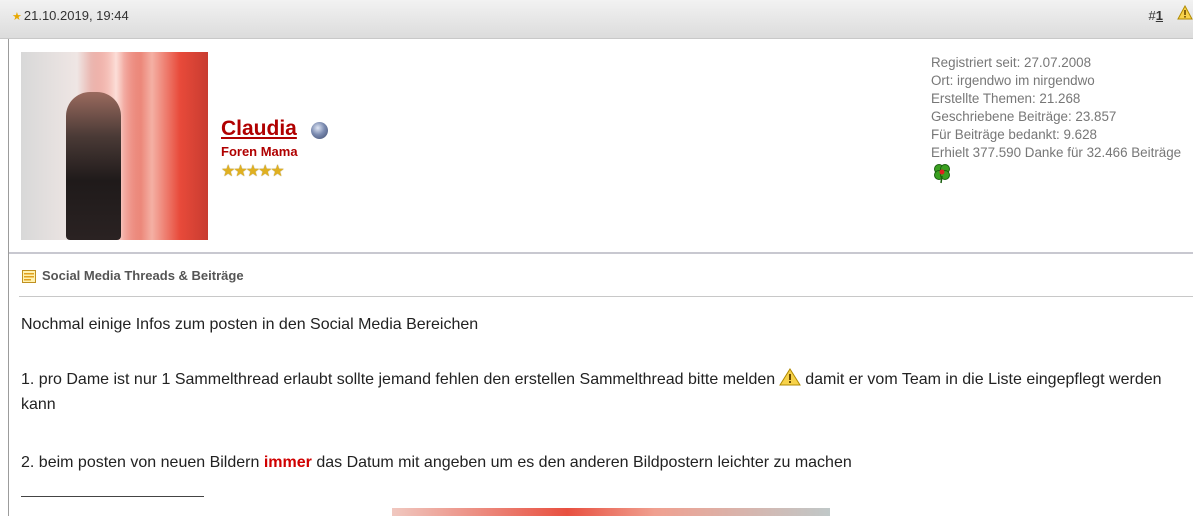  What do you see at coordinates (942, 175) in the screenshot?
I see `clover-icon` at bounding box center [942, 175].